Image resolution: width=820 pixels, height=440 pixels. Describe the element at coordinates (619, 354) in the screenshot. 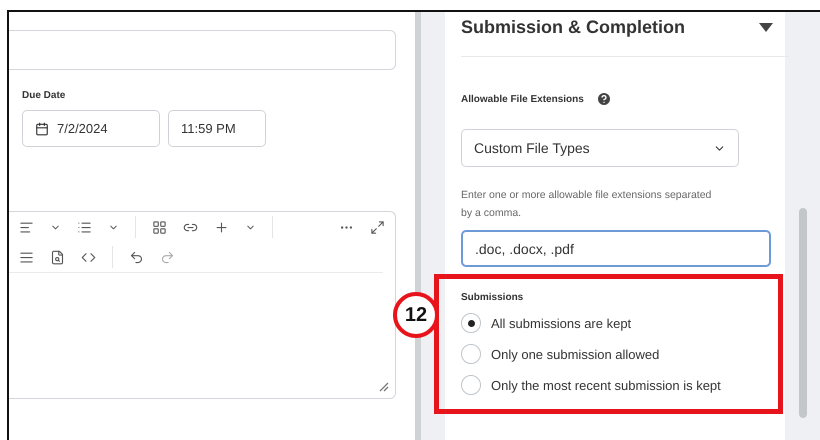

I see `radio-option: Only one submission allowed` at that location.